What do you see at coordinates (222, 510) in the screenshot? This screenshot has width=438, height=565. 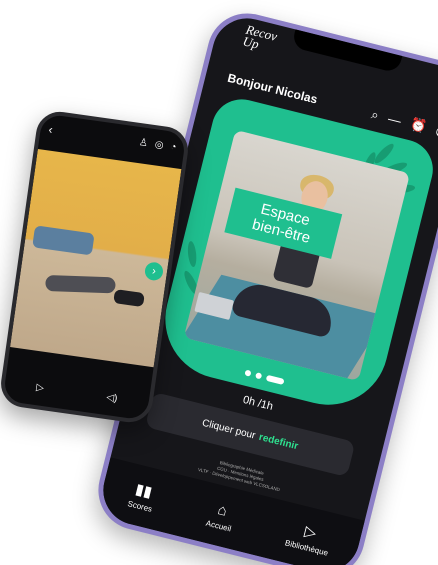 I see `home-icon: ⌂` at bounding box center [222, 510].